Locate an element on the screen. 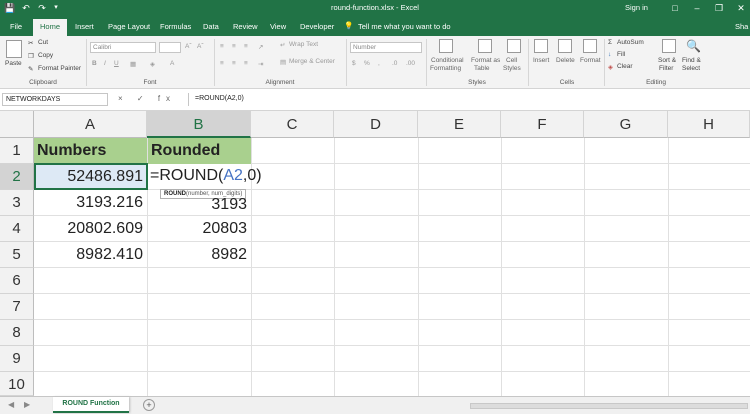 Image resolution: width=750 pixels, height=414 pixels. tab-view: View is located at coordinates (278, 26).